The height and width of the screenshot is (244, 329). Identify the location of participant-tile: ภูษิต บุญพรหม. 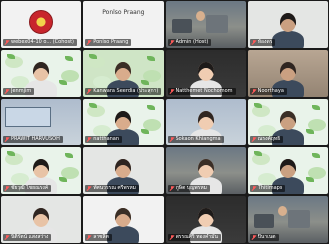
(205, 171).